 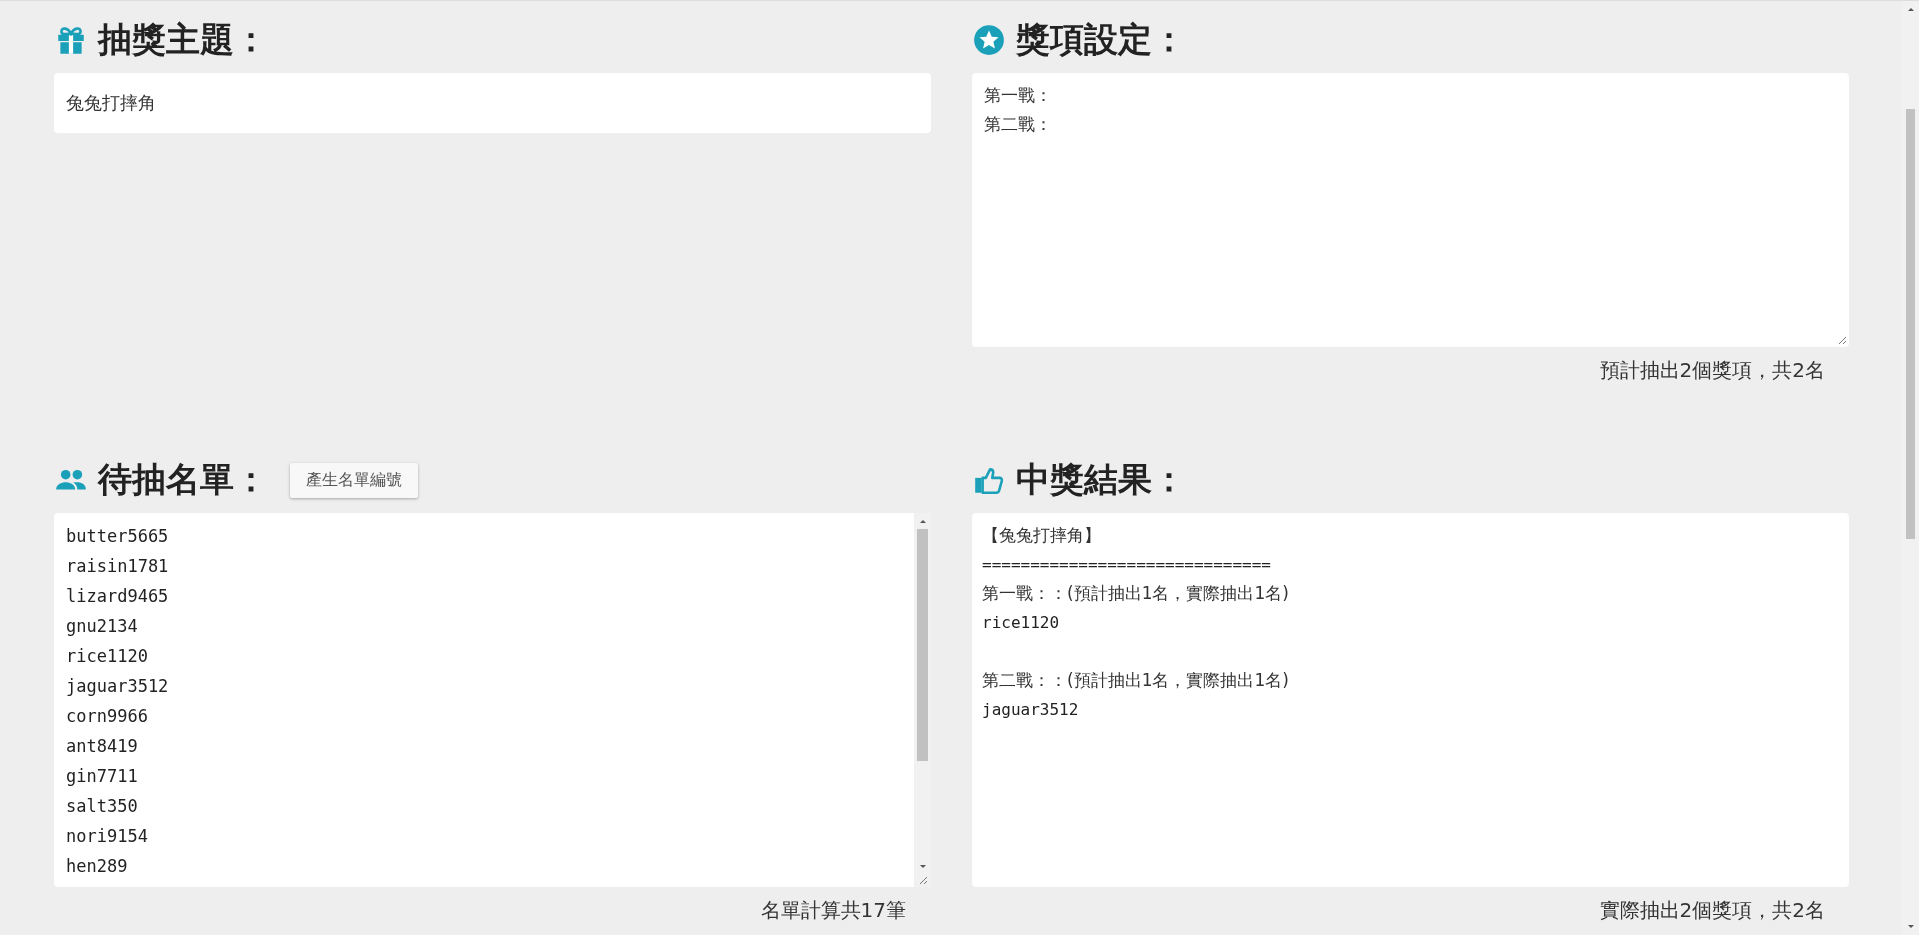 I want to click on section-heading: 待抽名單：, so click(x=183, y=479).